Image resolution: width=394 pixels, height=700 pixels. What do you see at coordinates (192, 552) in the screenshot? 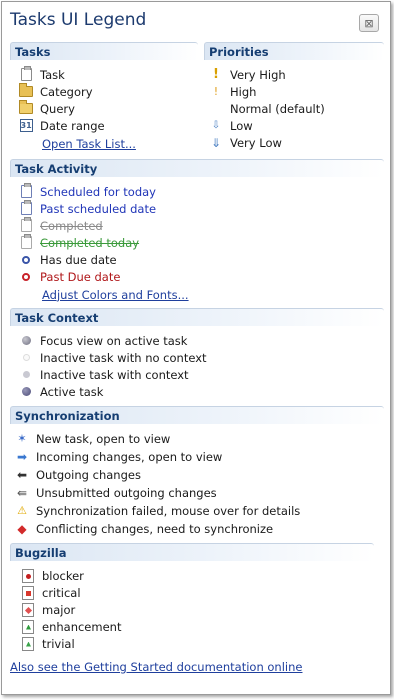
I see `bugzilla-heading: Bugzilla` at bounding box center [192, 552].